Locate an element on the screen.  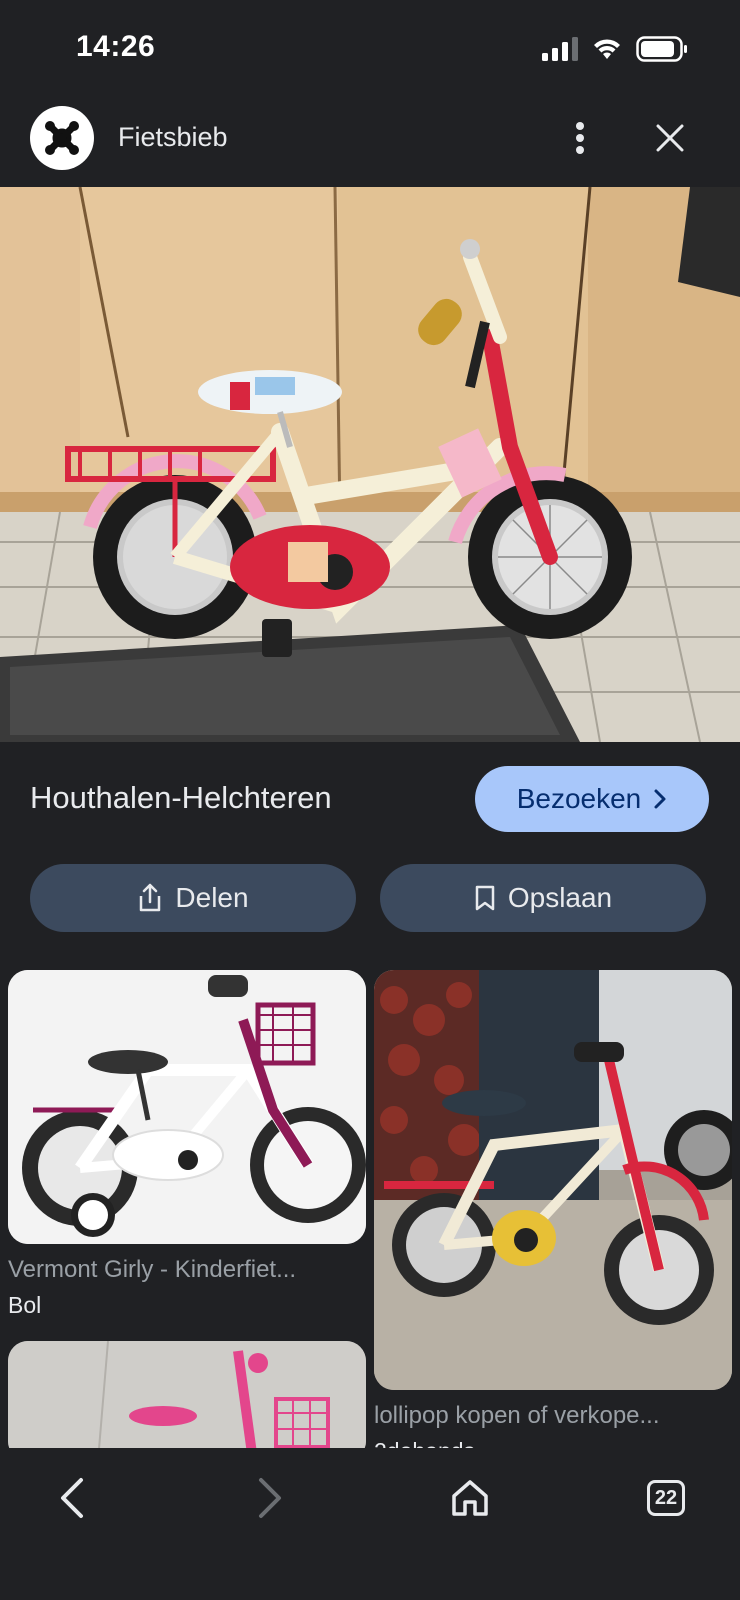
viewer-header: Fietsbieb is located at coordinates (370, 142).